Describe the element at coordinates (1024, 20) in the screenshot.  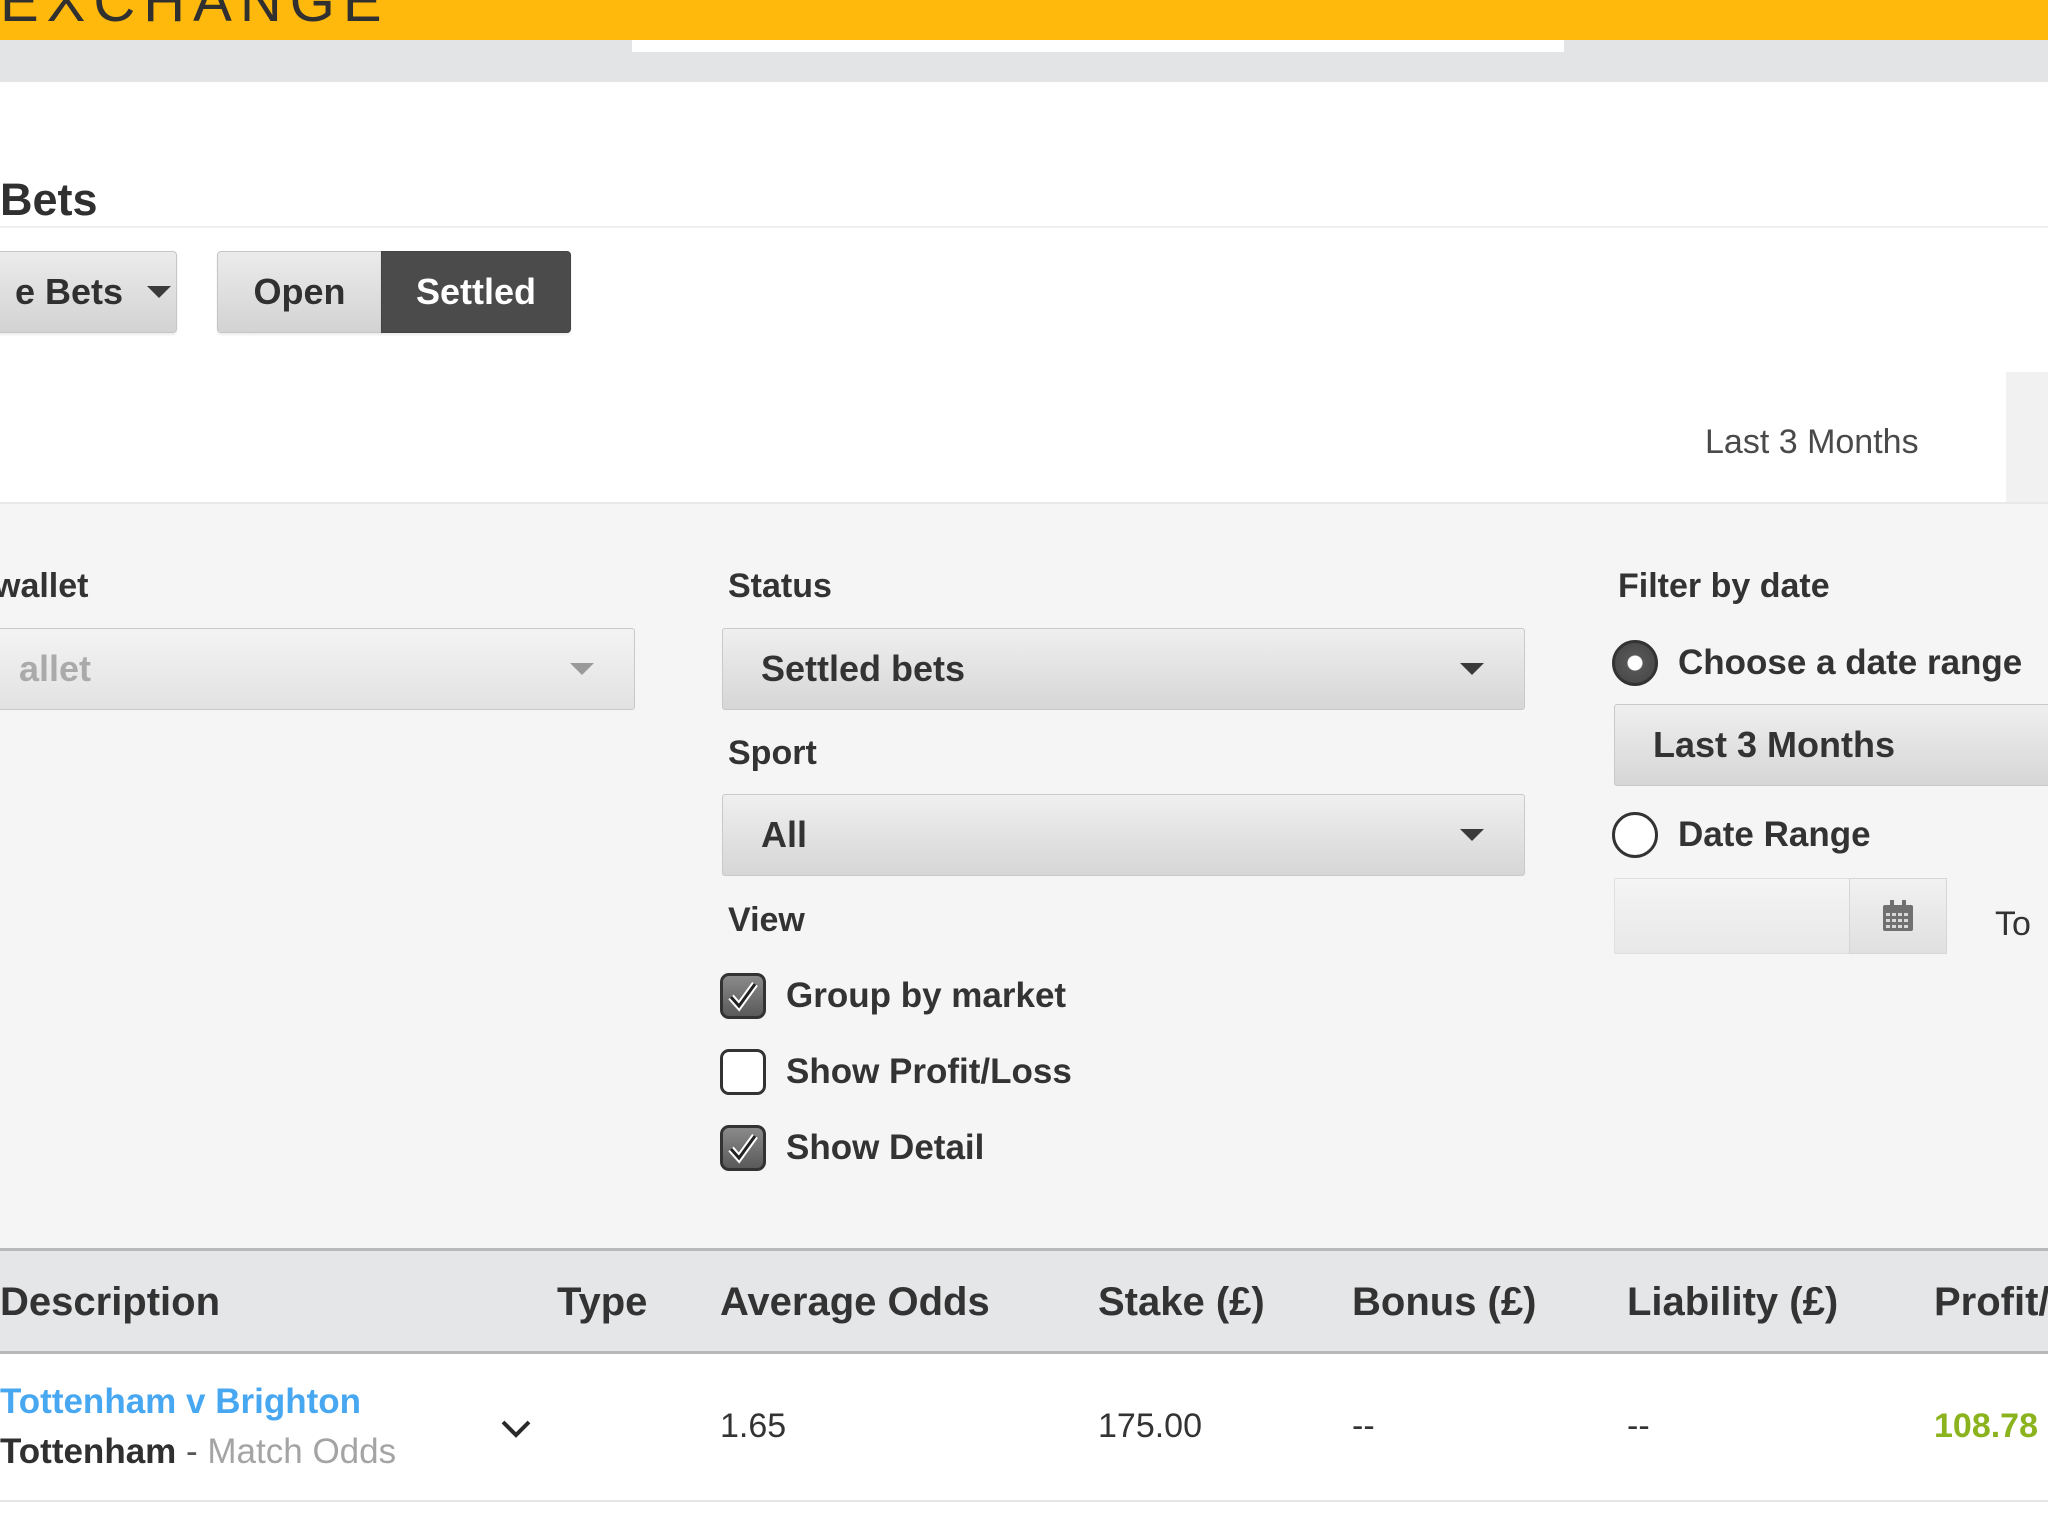
I see `top-bar: EXCHANGE` at that location.